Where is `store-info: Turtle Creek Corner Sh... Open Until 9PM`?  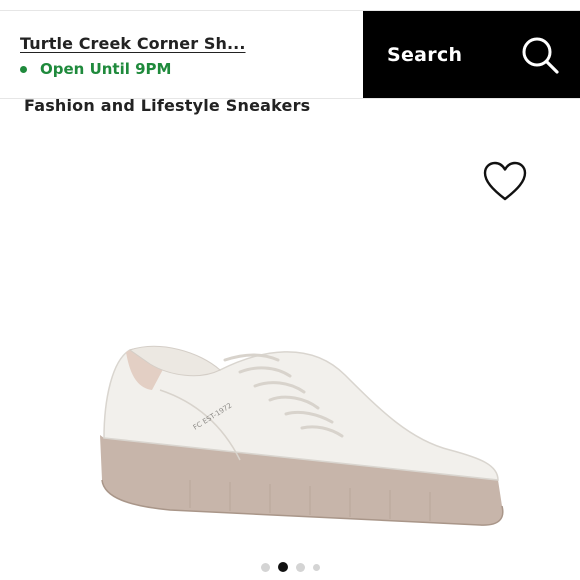
store-info: Turtle Creek Corner Sh... Open Until 9PM is located at coordinates (185, 56).